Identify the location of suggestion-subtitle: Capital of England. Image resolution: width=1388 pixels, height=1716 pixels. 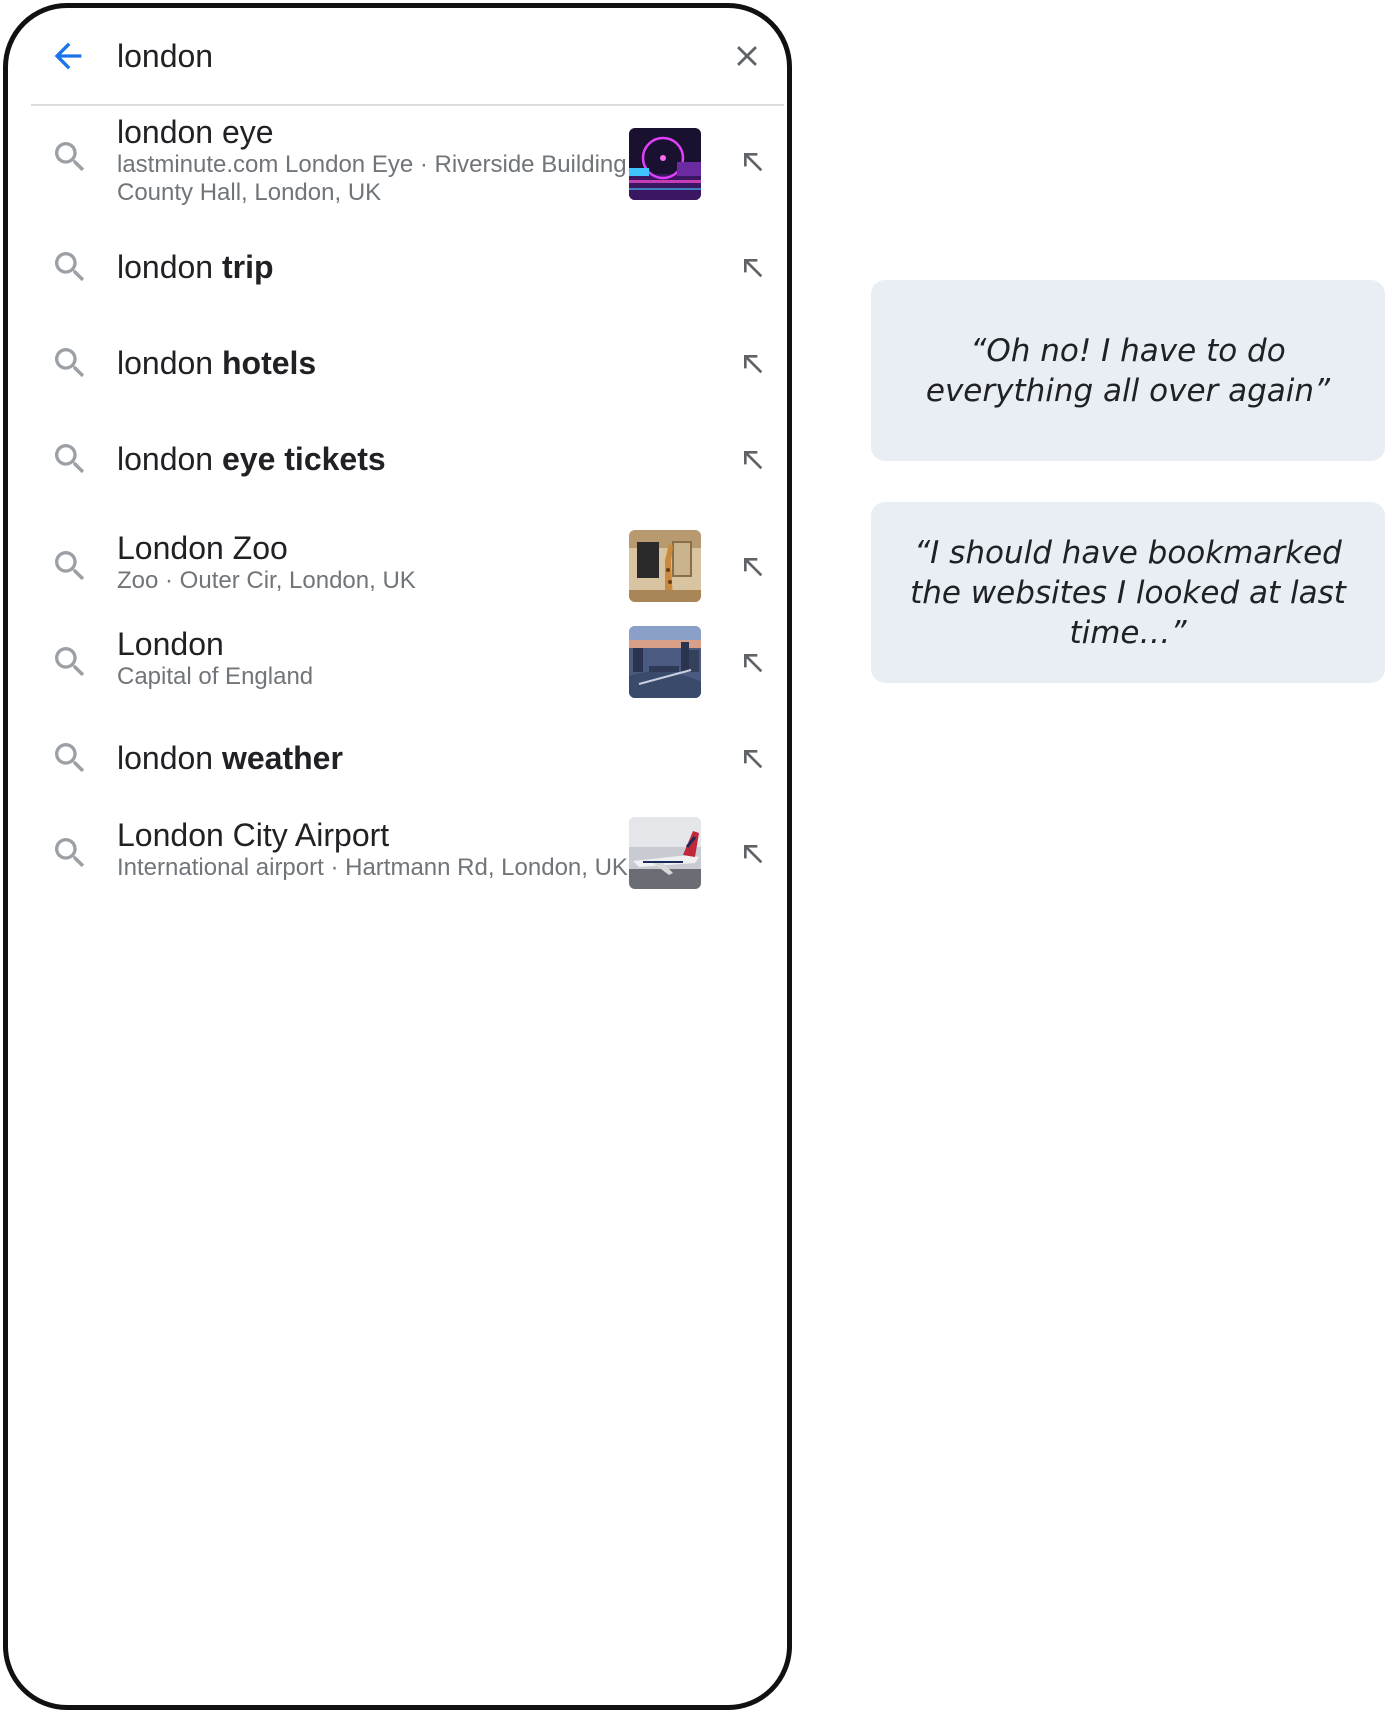
(215, 676).